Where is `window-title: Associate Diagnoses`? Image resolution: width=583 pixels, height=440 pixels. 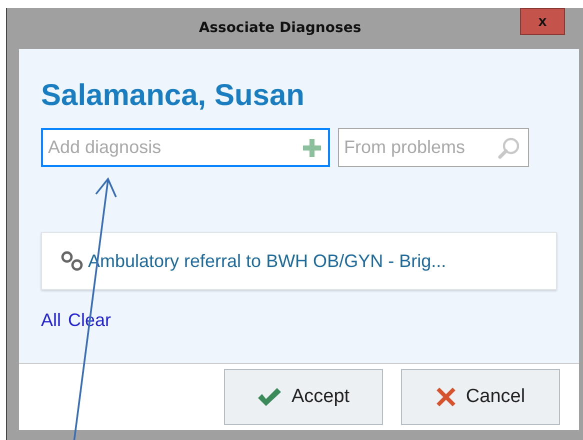 window-title: Associate Diagnoses is located at coordinates (280, 28).